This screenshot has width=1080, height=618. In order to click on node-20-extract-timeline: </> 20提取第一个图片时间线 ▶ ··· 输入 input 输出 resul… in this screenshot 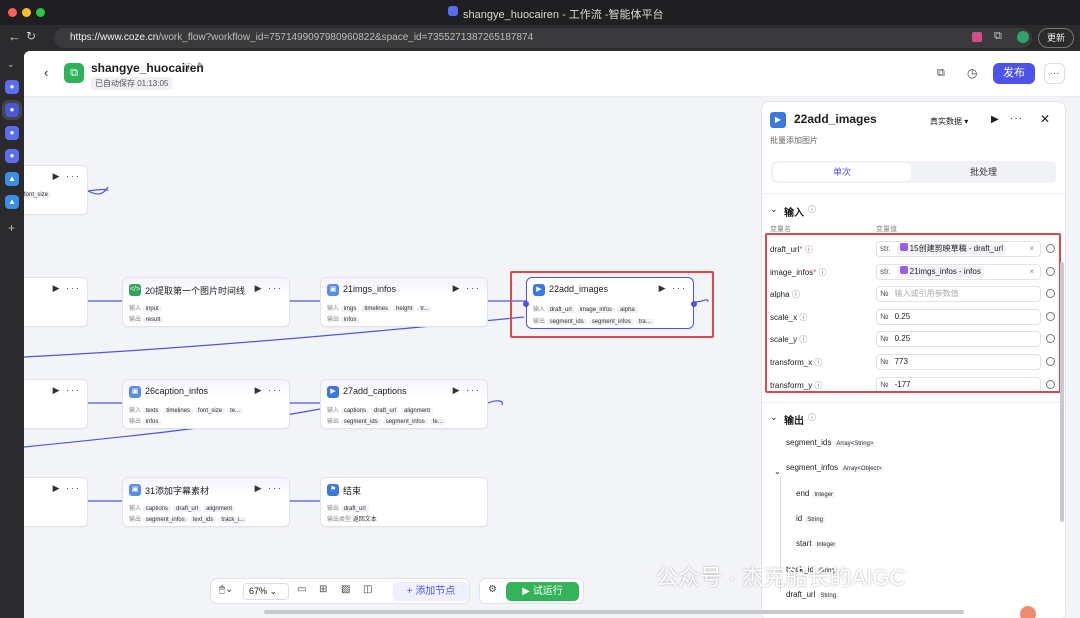, I will do `click(206, 302)`.